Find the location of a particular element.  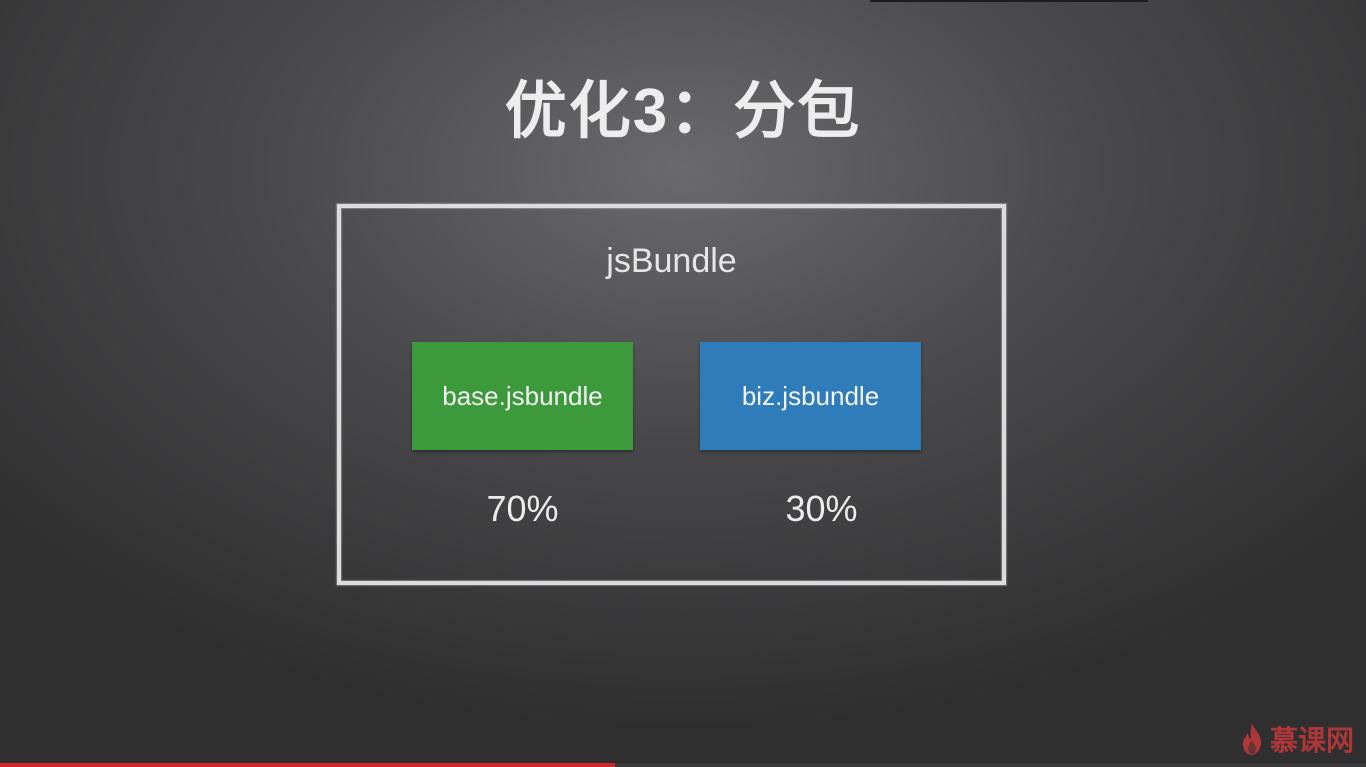

slide-title: 优化3：分包 is located at coordinates (683, 111).